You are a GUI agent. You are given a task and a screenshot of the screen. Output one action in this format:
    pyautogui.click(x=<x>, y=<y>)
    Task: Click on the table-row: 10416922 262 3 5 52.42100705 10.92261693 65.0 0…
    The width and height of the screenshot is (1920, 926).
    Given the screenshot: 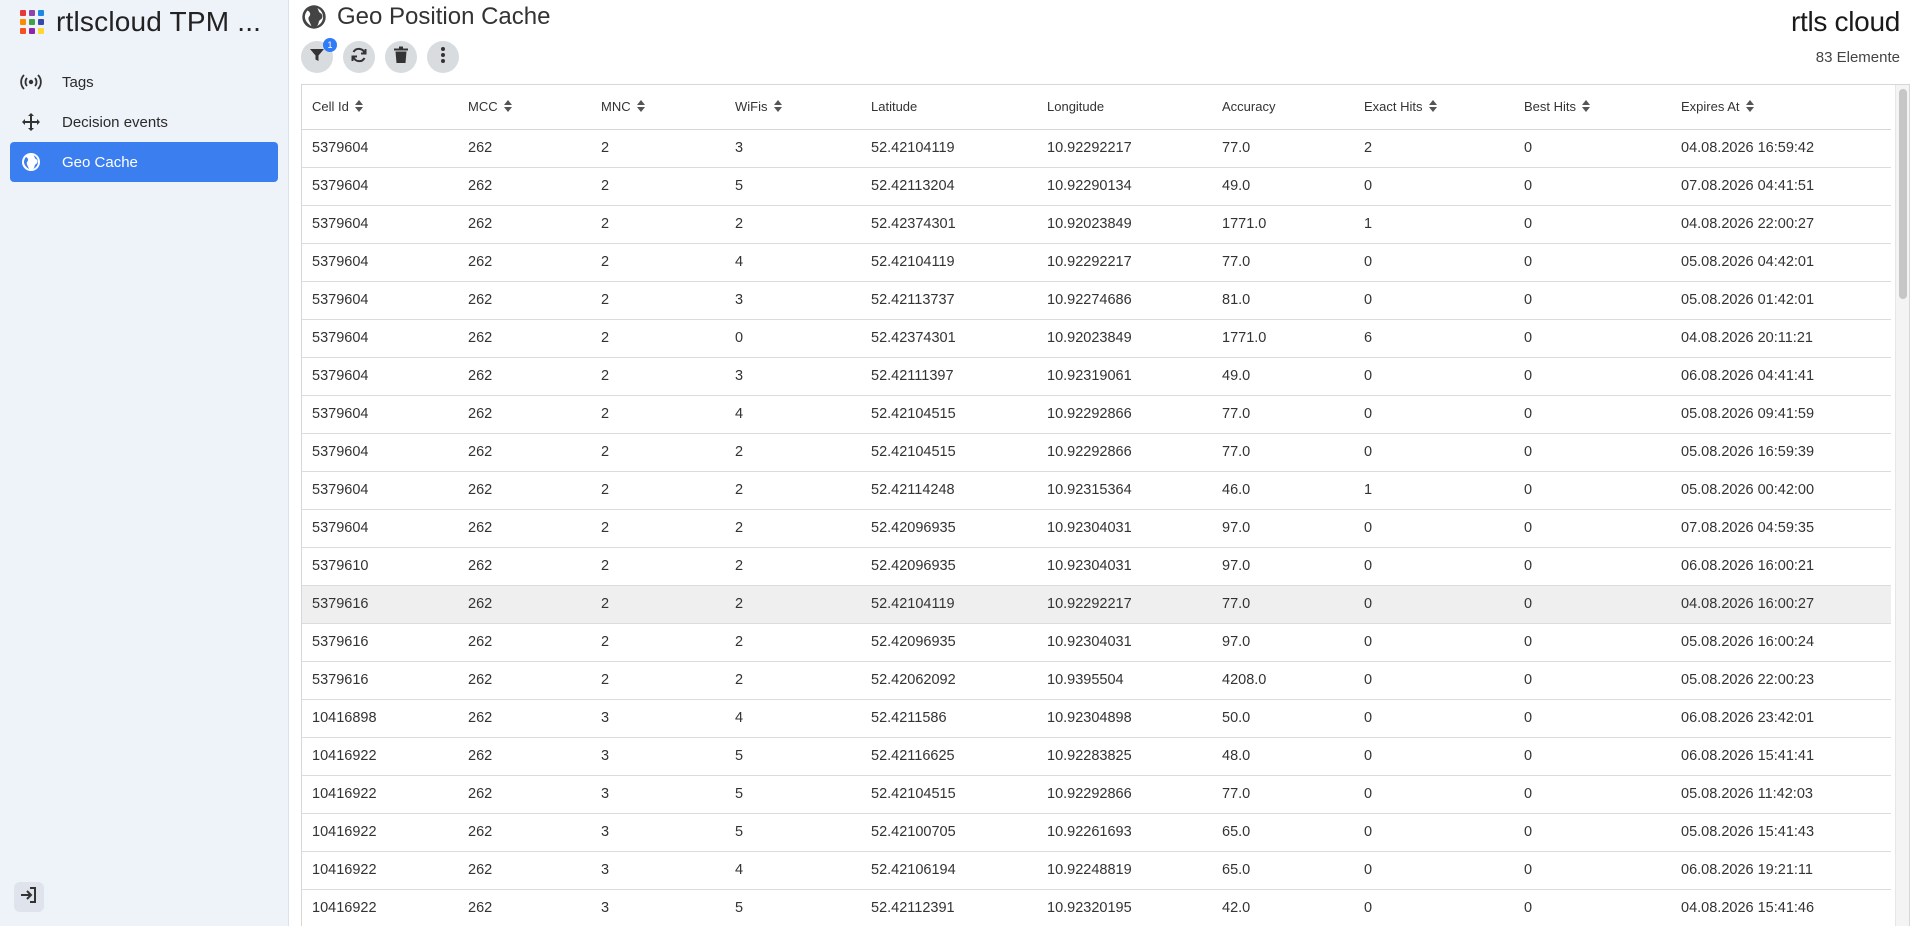 What is the action you would take?
    pyautogui.click(x=1096, y=832)
    